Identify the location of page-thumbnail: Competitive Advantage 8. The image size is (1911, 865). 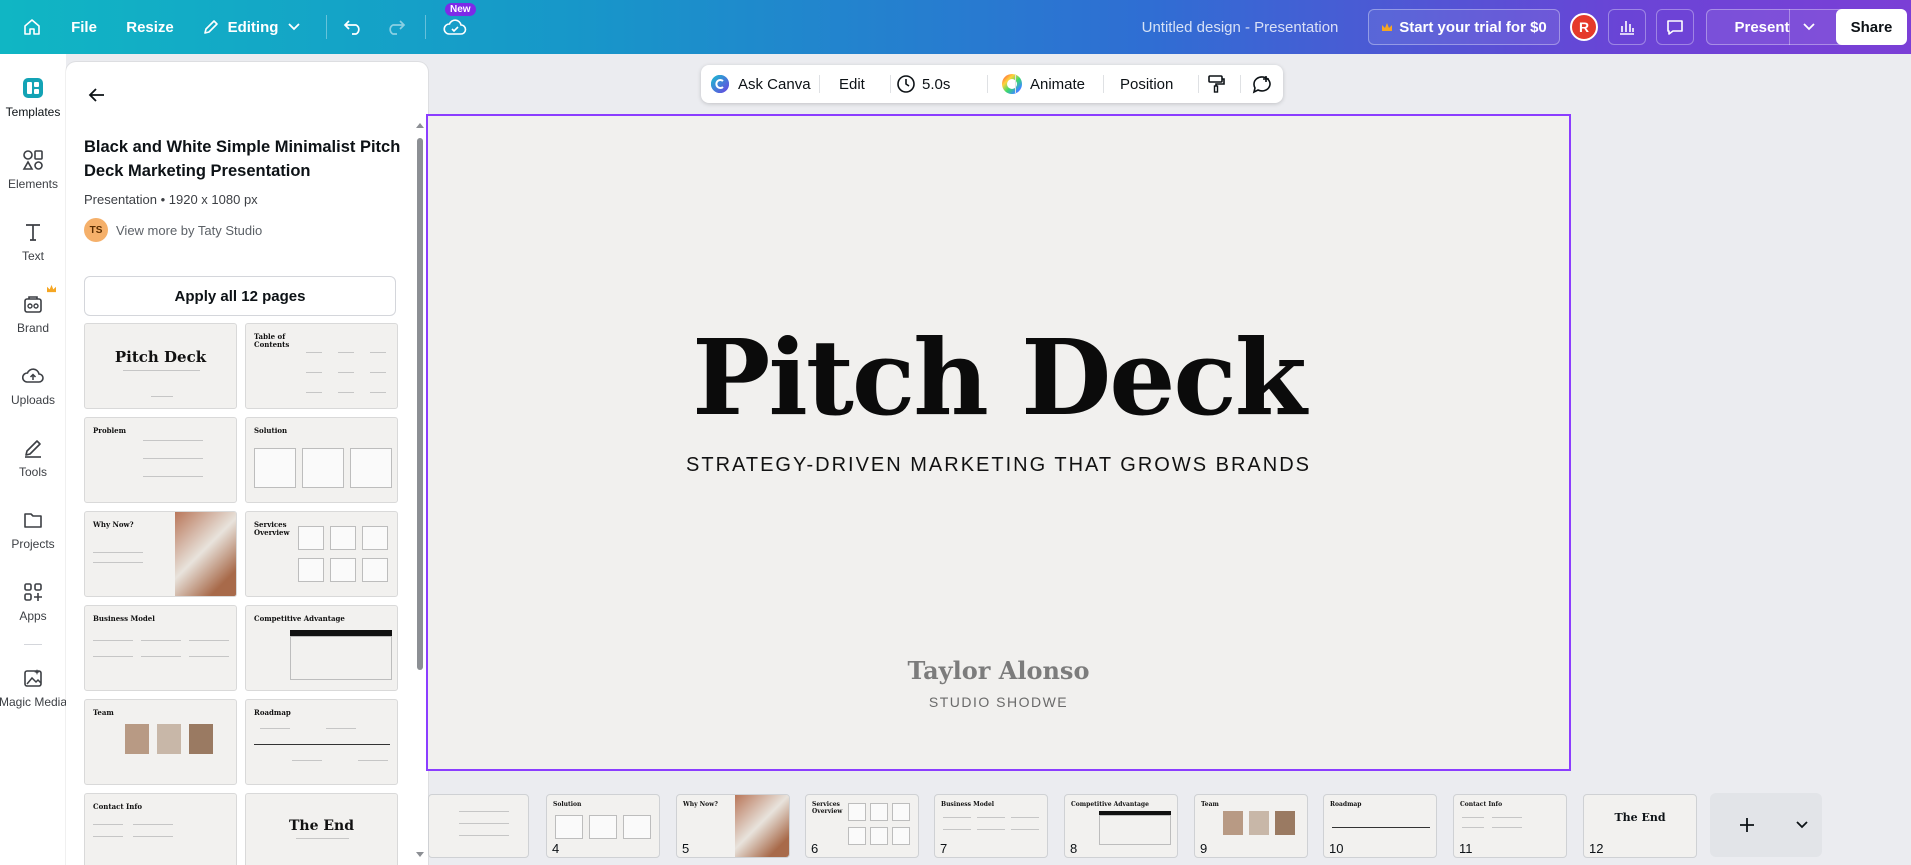
(1121, 826).